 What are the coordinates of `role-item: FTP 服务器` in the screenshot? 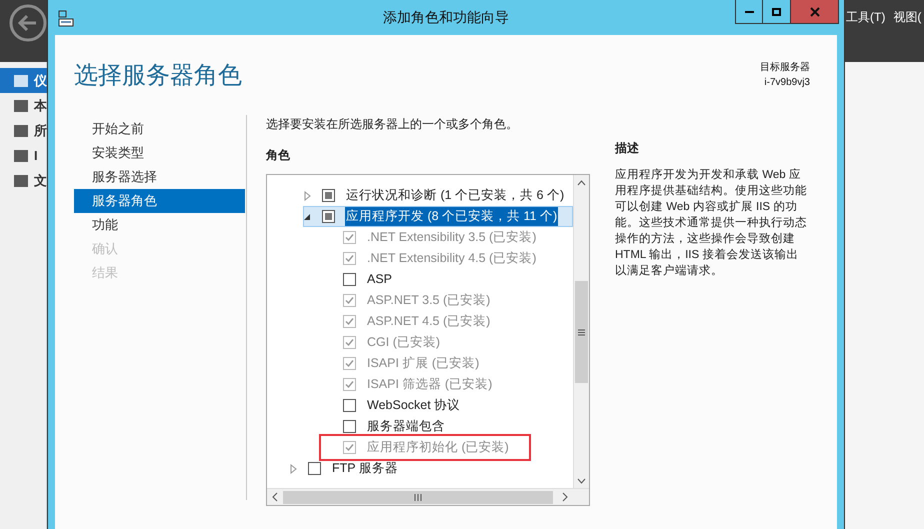 It's located at (365, 468).